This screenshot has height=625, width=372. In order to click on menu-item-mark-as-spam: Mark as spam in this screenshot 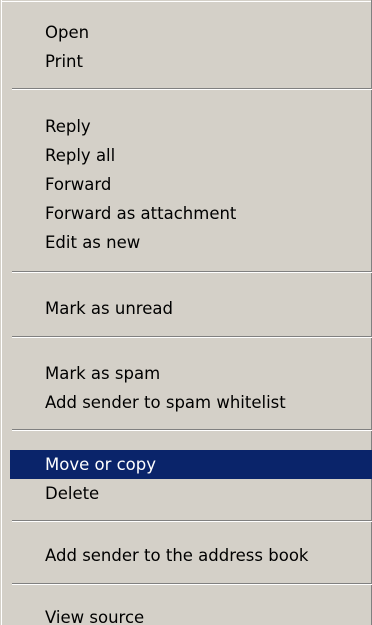, I will do `click(191, 373)`.